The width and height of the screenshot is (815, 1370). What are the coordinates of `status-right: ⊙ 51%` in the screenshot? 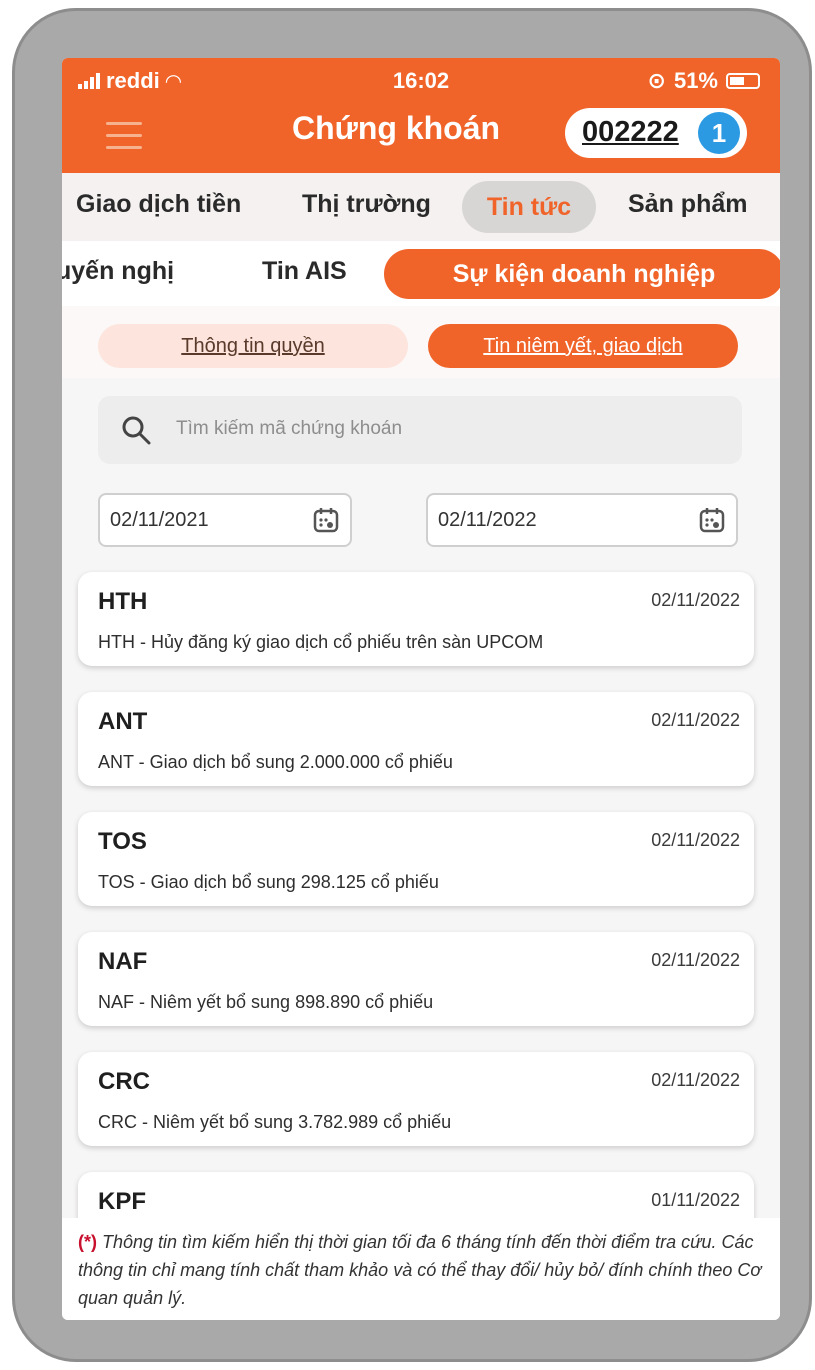 It's located at (704, 81).